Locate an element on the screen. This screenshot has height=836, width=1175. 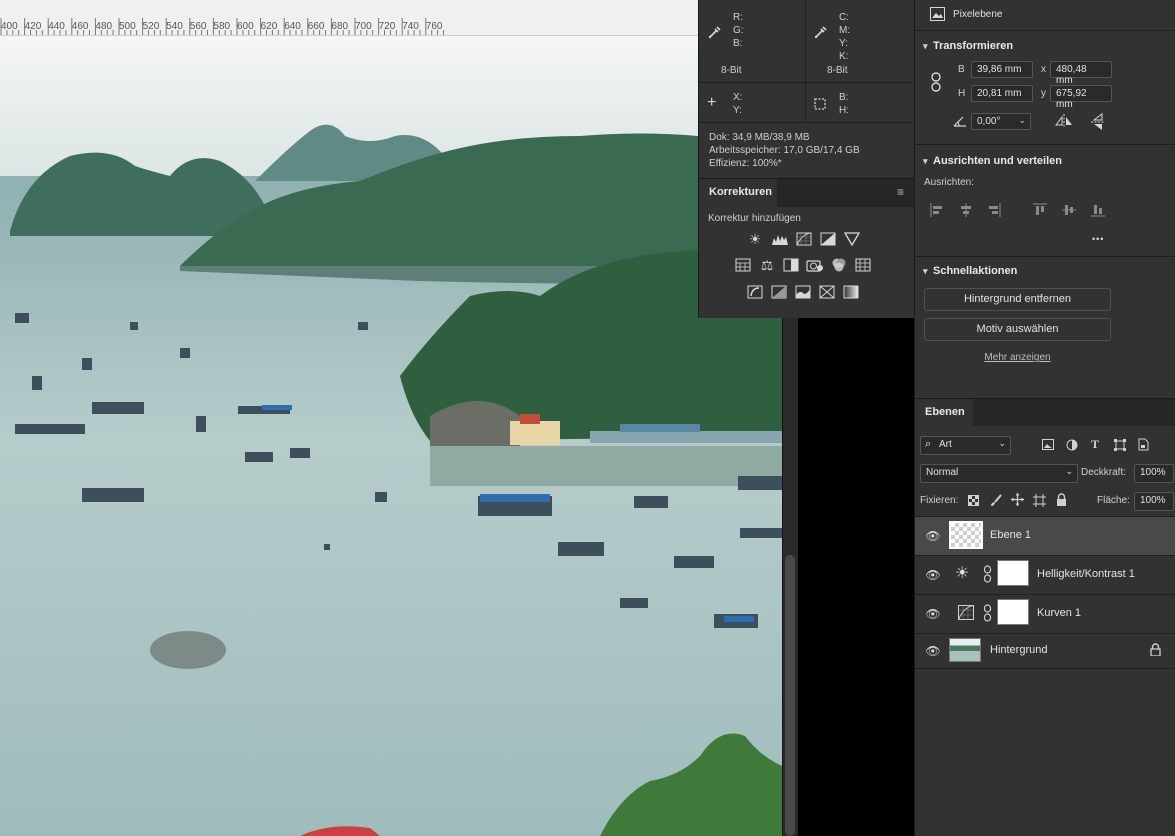
filter-kind-value: Art is located at coordinates (945, 444).